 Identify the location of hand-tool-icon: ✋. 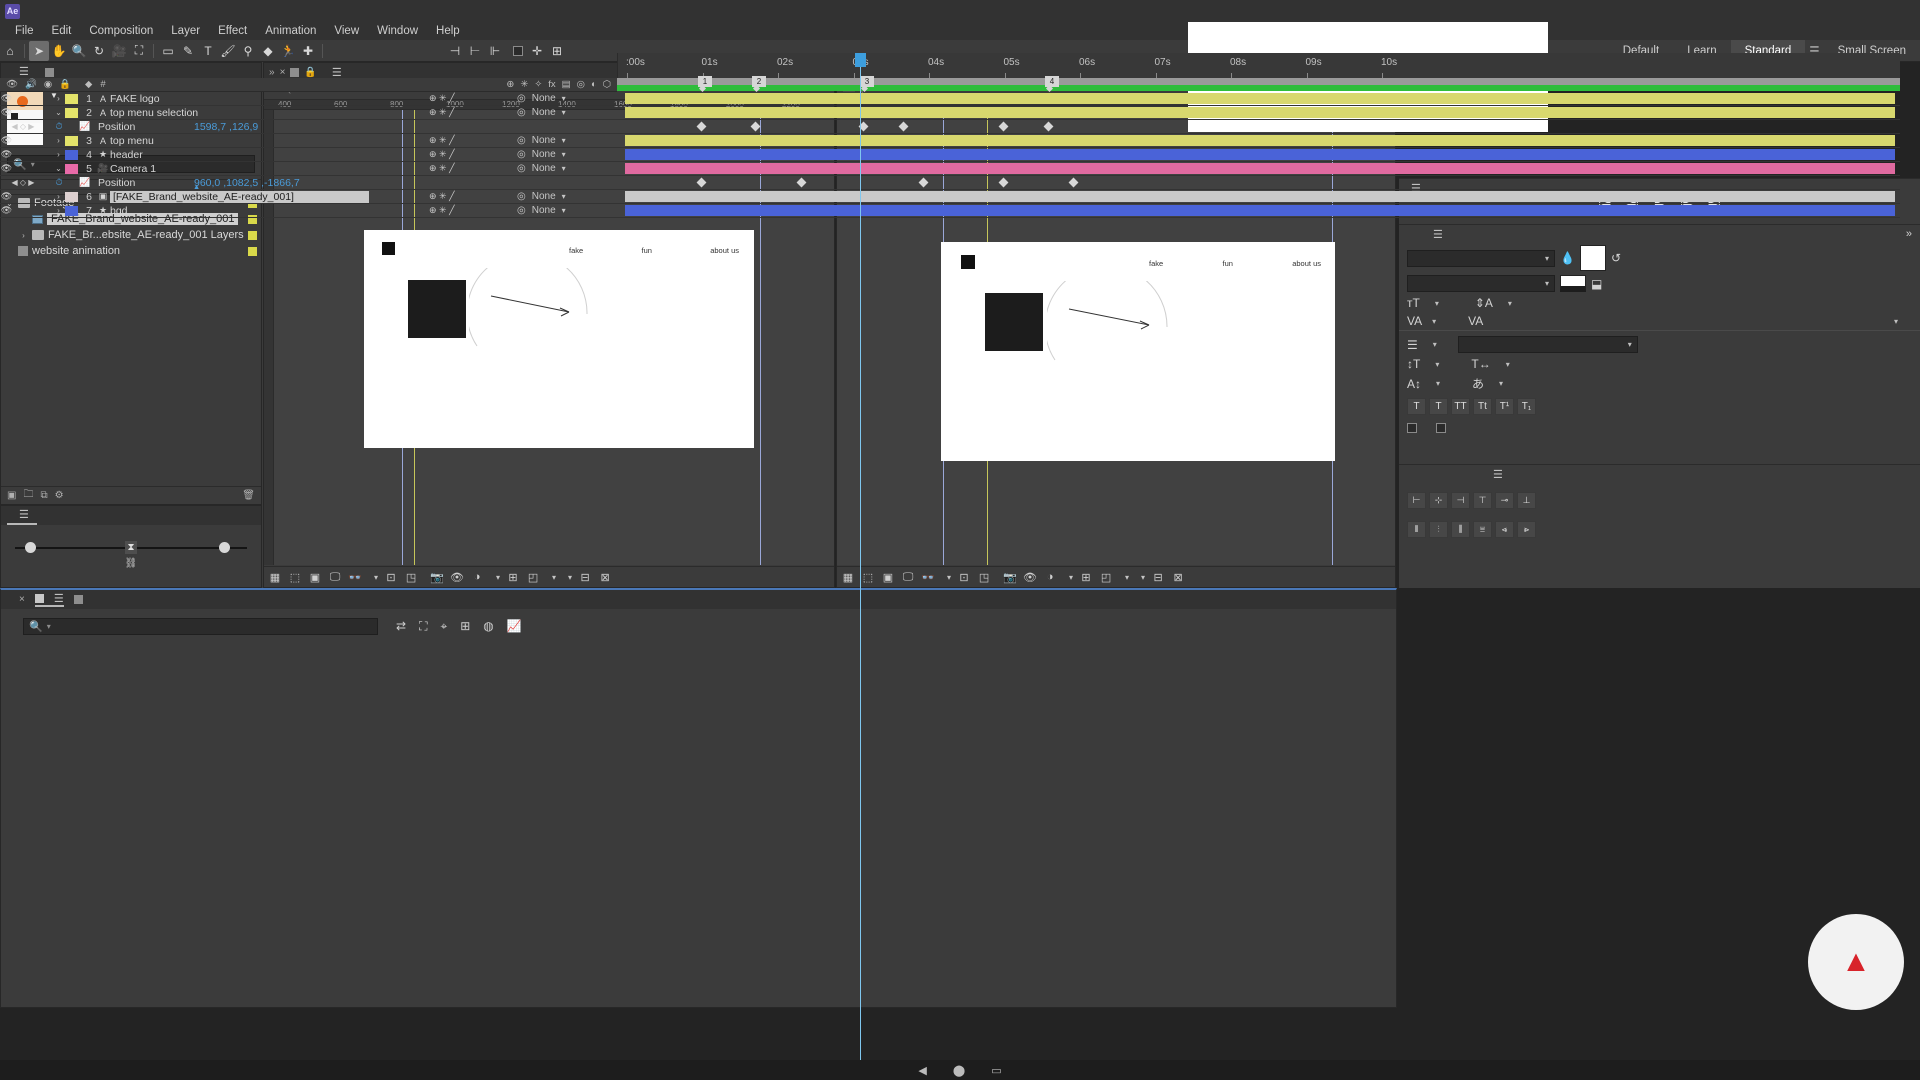
(59, 51).